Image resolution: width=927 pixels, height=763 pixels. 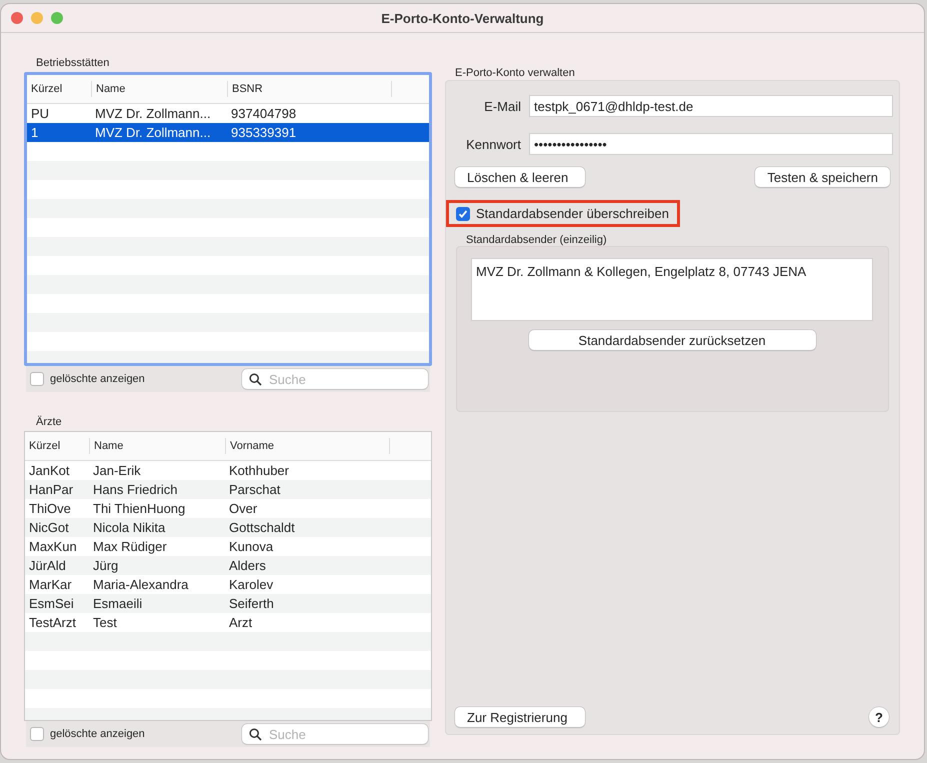 What do you see at coordinates (264, 113) in the screenshot?
I see `table-cell-text: 937404798` at bounding box center [264, 113].